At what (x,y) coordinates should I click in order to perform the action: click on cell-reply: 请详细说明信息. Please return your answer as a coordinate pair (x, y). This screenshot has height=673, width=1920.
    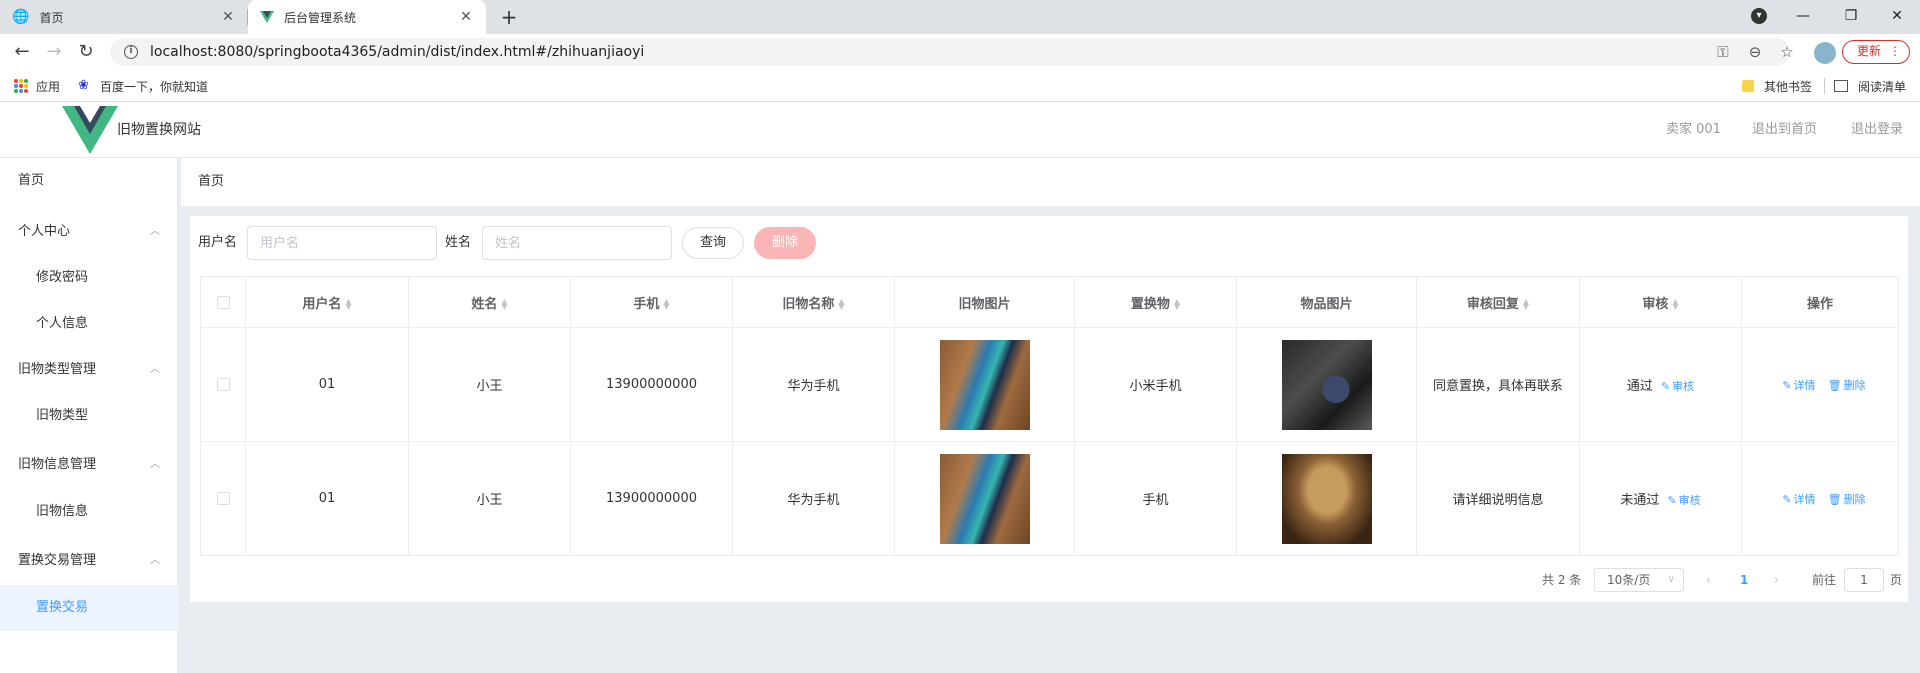
    Looking at the image, I should click on (1498, 498).